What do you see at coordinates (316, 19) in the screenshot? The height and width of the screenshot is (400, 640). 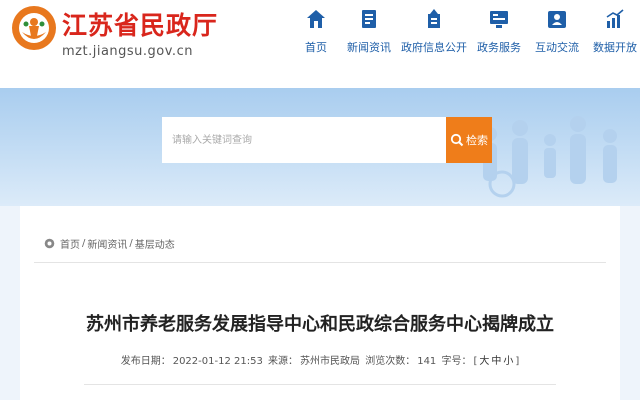 I see `home-icon` at bounding box center [316, 19].